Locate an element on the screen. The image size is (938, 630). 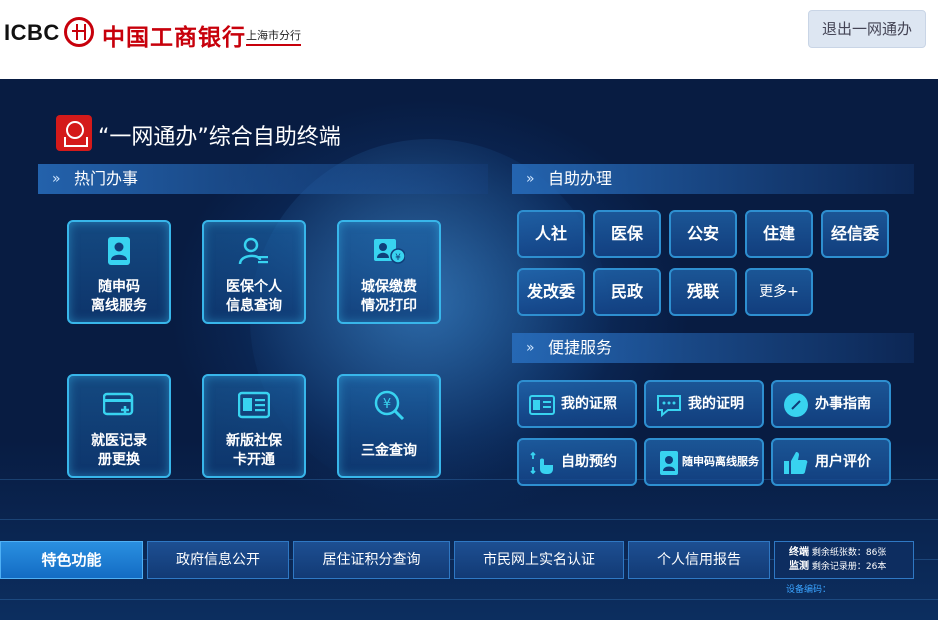
terminal-logo-icon is located at coordinates (74, 133).